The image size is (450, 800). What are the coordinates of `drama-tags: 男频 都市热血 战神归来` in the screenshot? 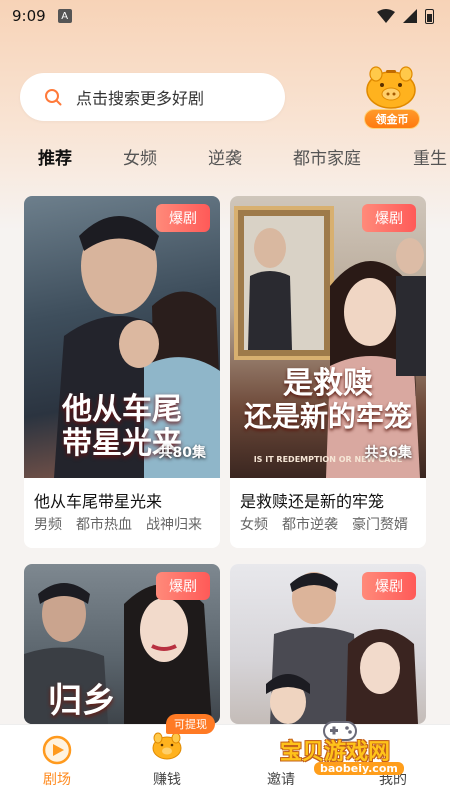 It's located at (118, 524).